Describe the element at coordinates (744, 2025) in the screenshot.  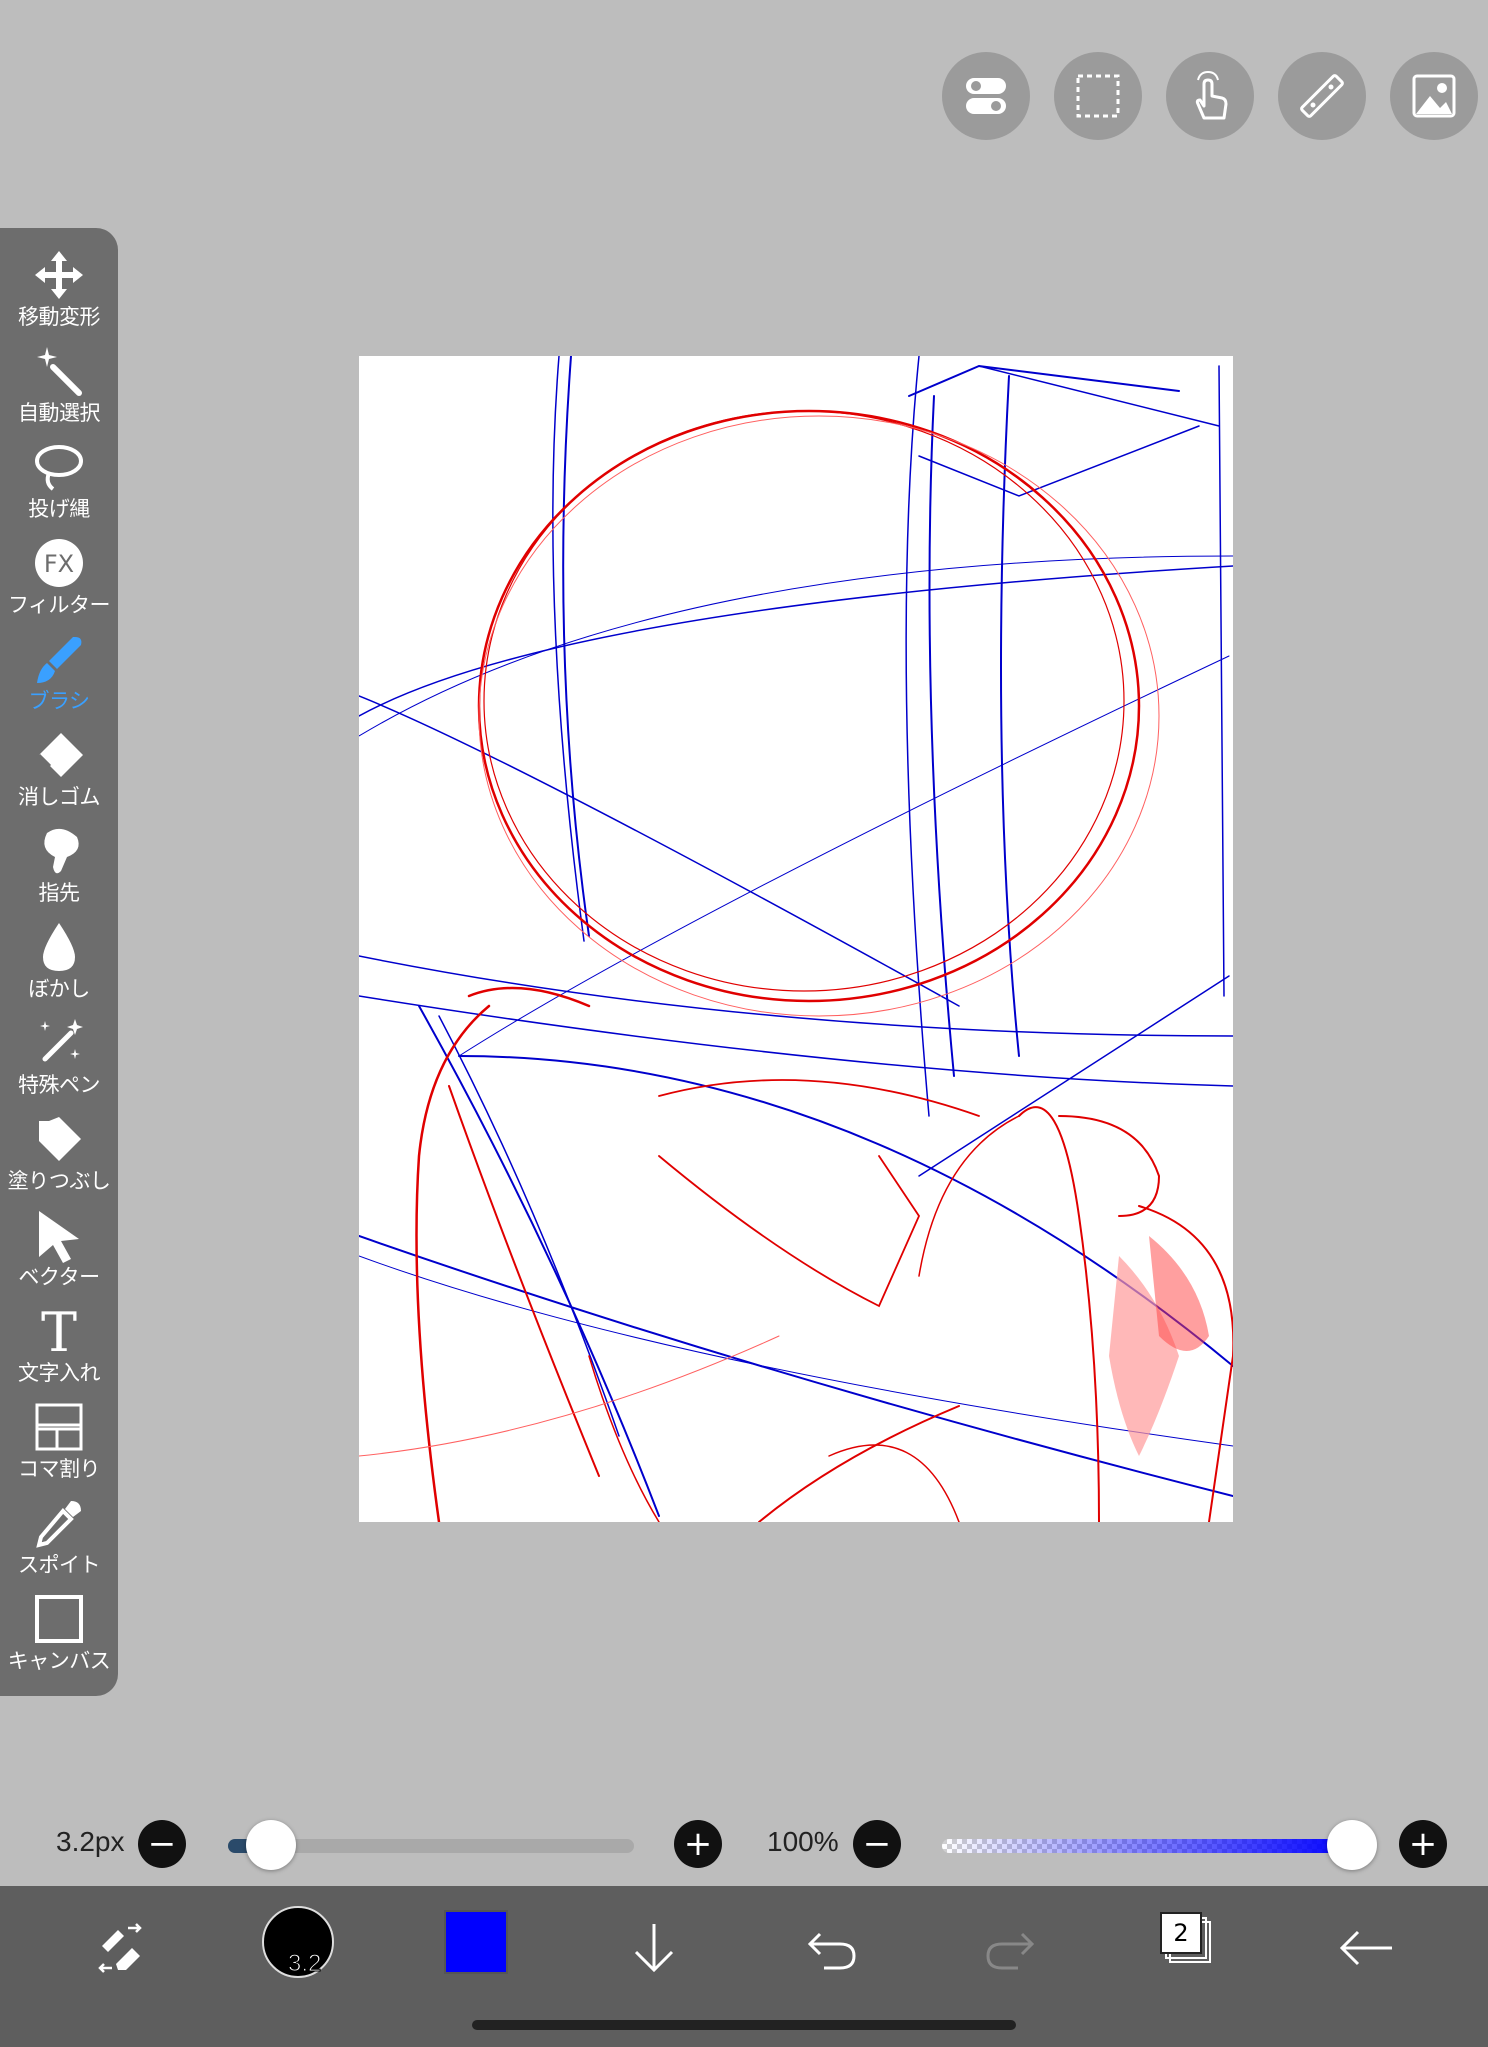
I see `home-indicator` at that location.